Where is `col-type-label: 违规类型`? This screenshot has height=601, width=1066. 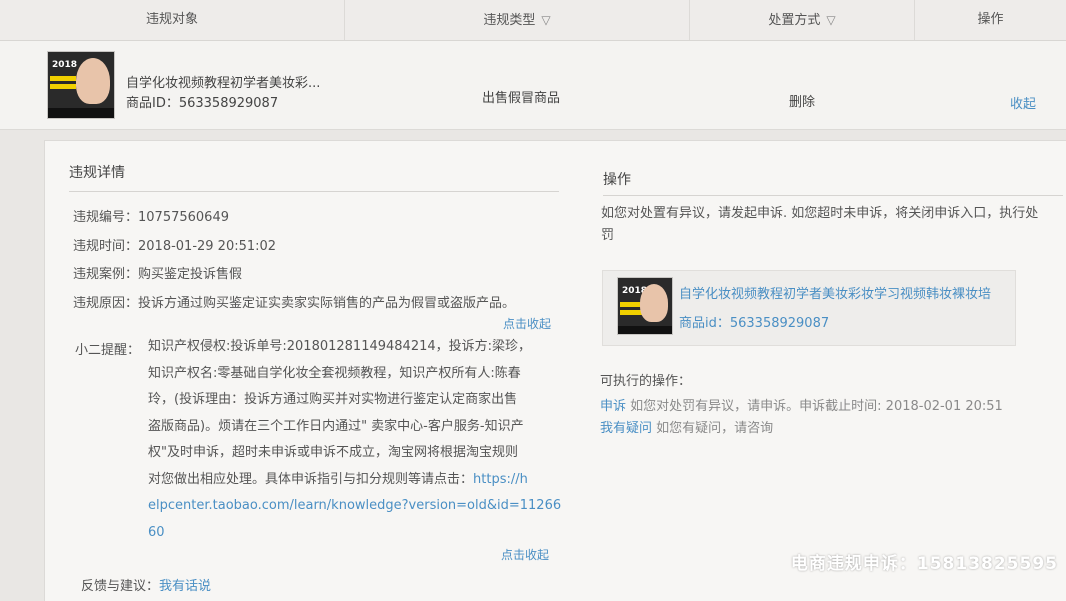 col-type-label: 违规类型 is located at coordinates (509, 20).